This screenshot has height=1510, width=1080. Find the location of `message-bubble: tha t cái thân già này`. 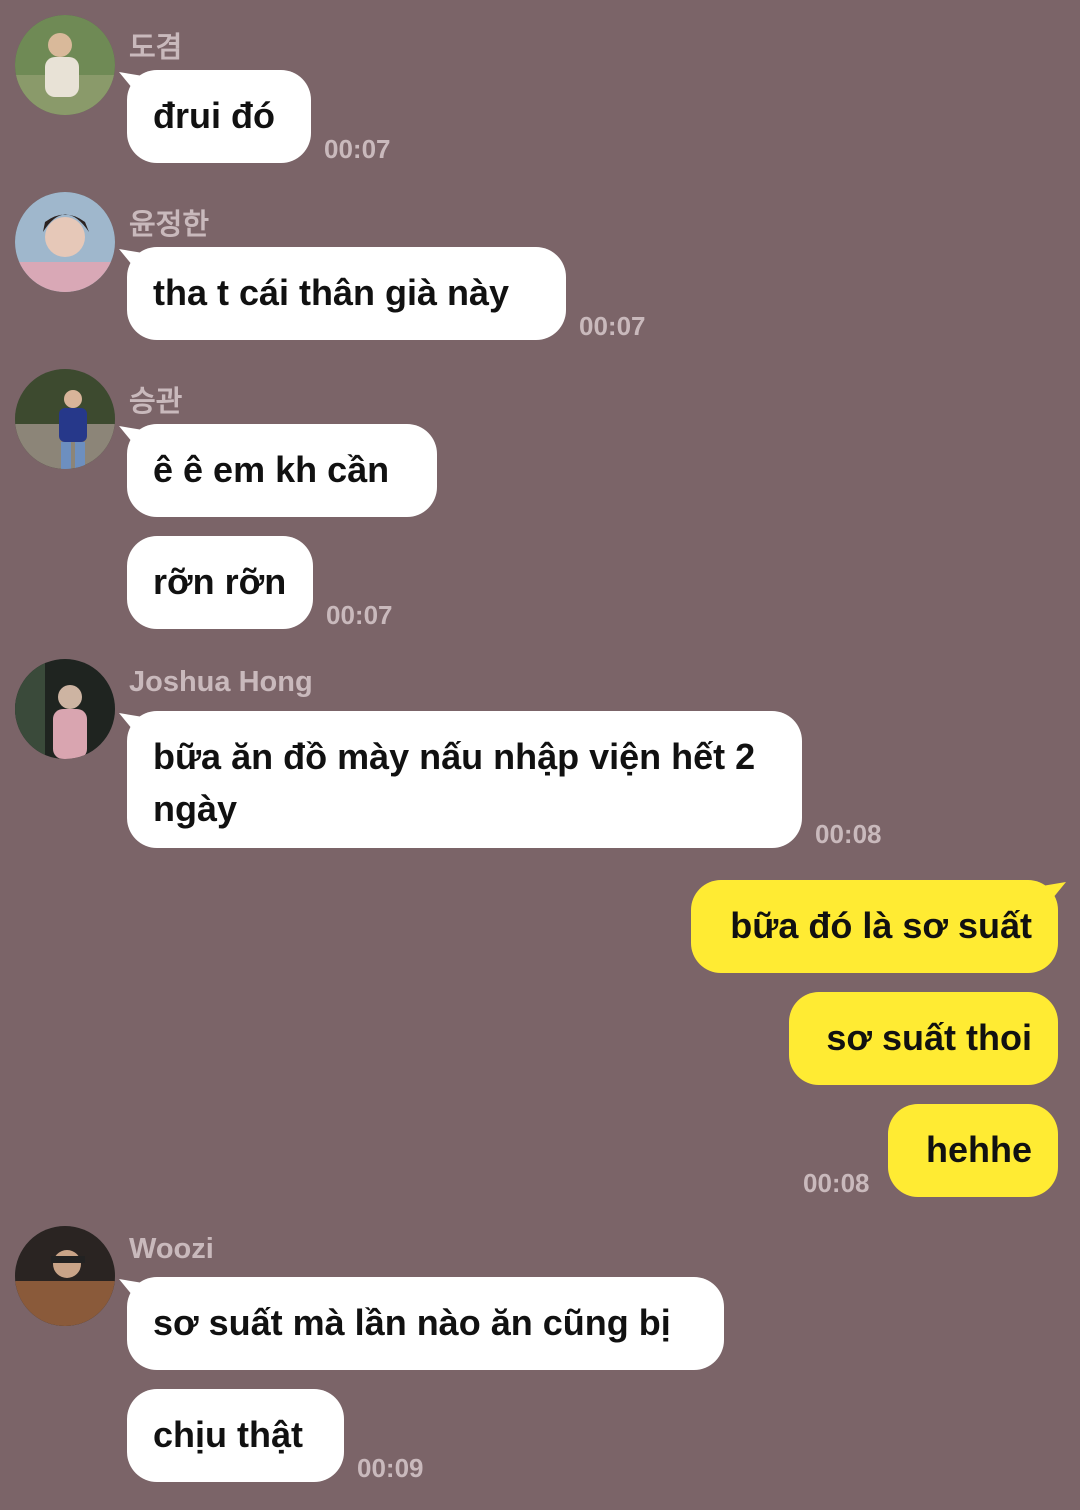

message-bubble: tha t cái thân già này is located at coordinates (342, 293).